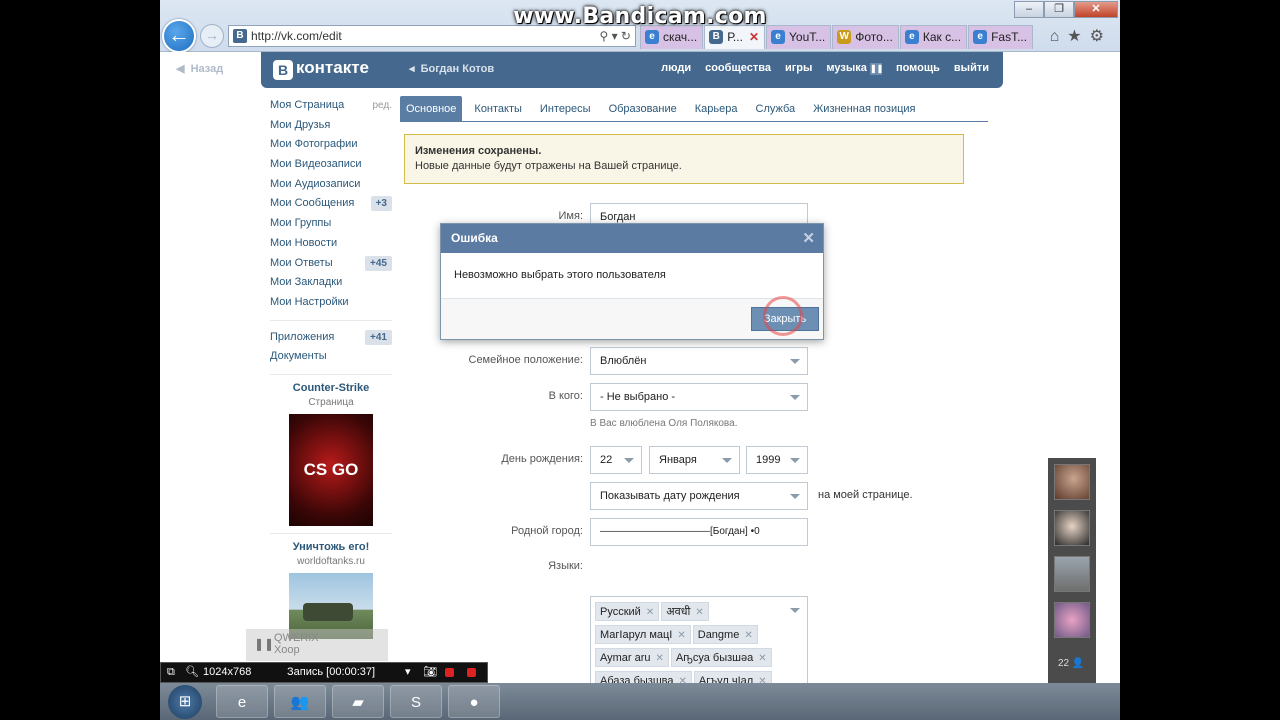  Describe the element at coordinates (643, 108) in the screenshot. I see `edit-tab: Образование` at that location.